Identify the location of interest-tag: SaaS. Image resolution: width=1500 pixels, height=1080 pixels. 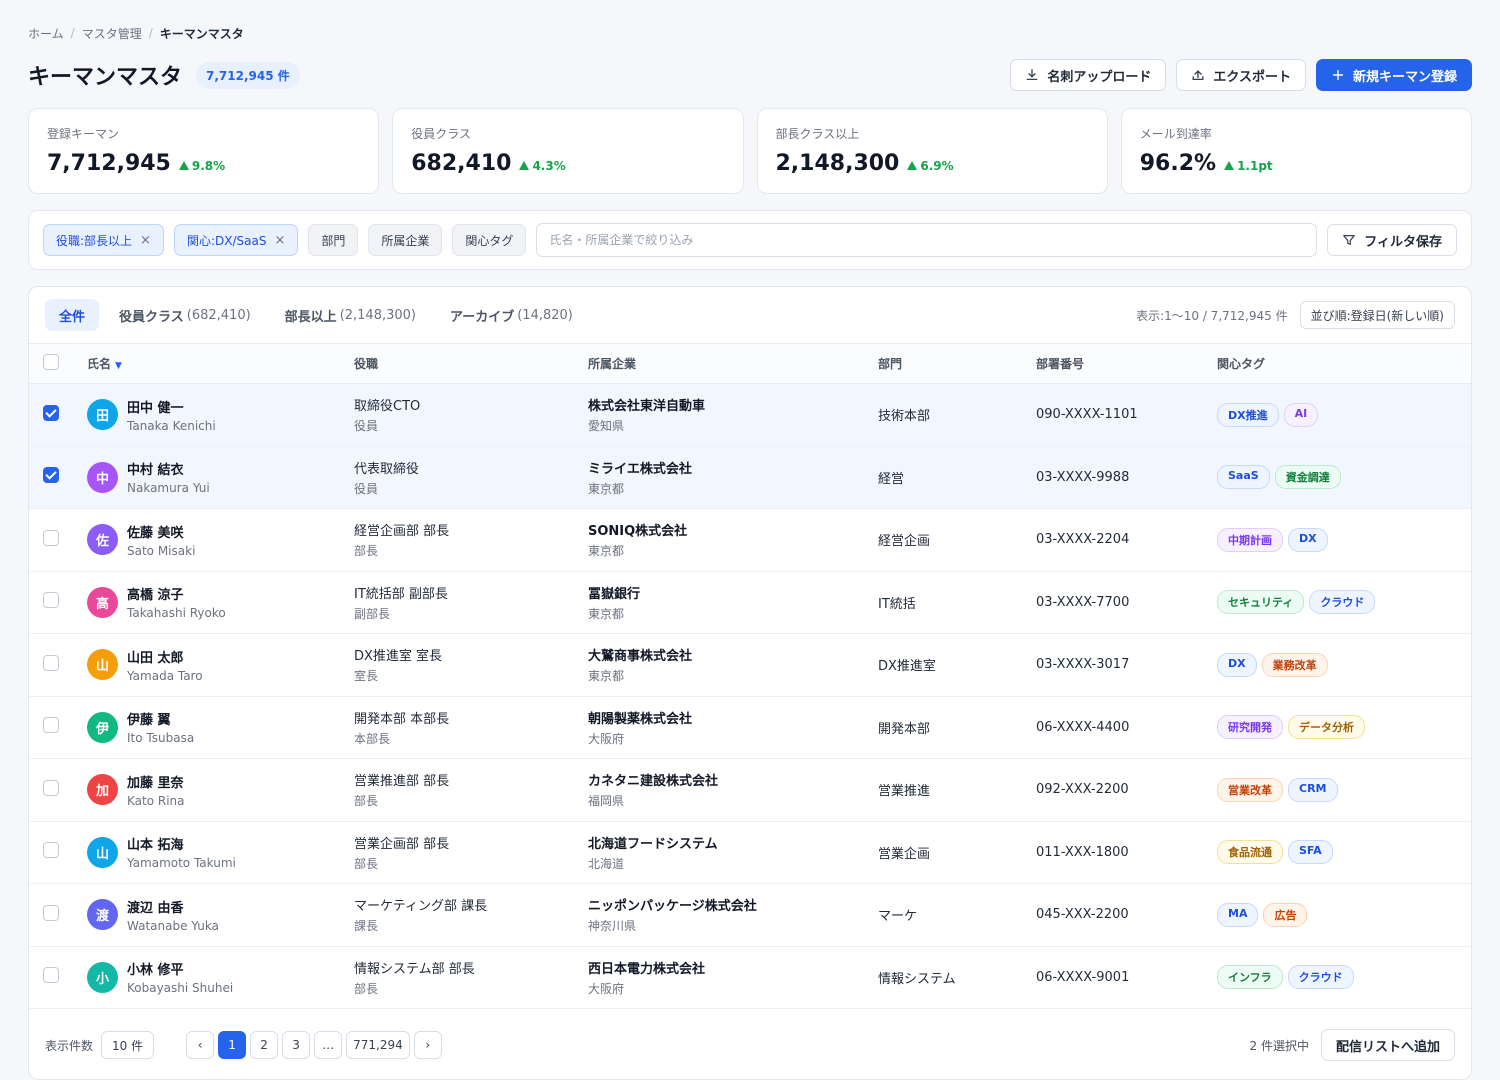
(1243, 477).